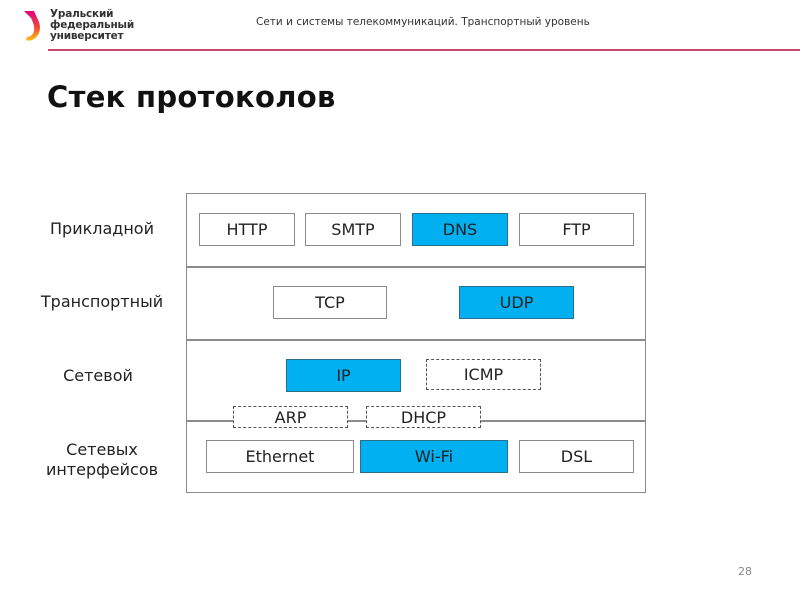 This screenshot has height=600, width=800. I want to click on protocol-udp: UDP, so click(516, 302).